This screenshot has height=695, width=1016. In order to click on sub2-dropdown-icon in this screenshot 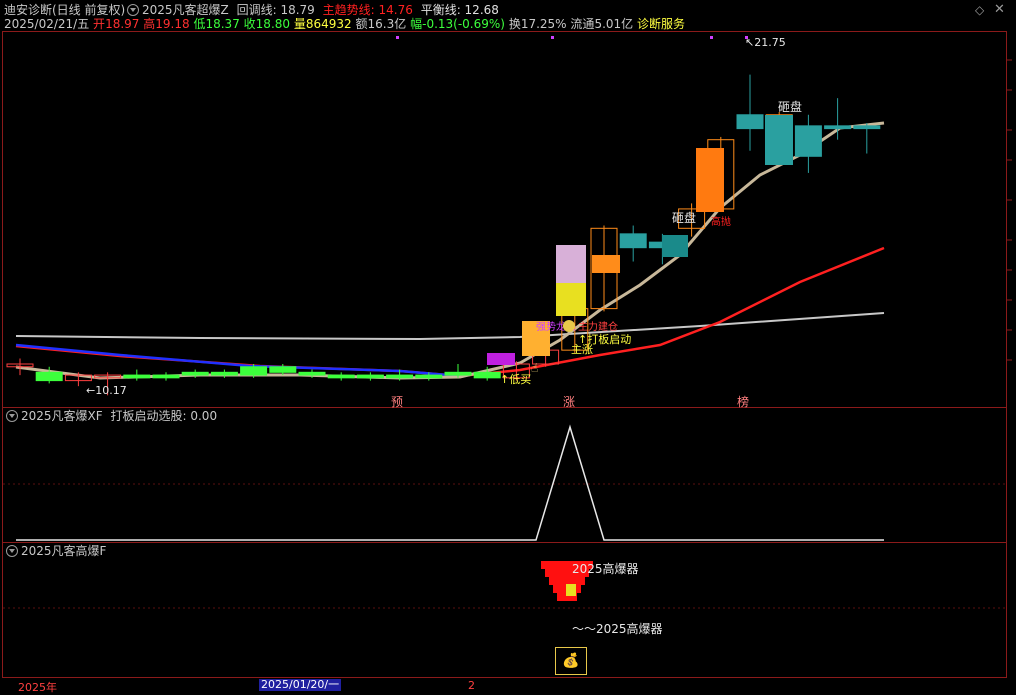, I will do `click(12, 551)`.